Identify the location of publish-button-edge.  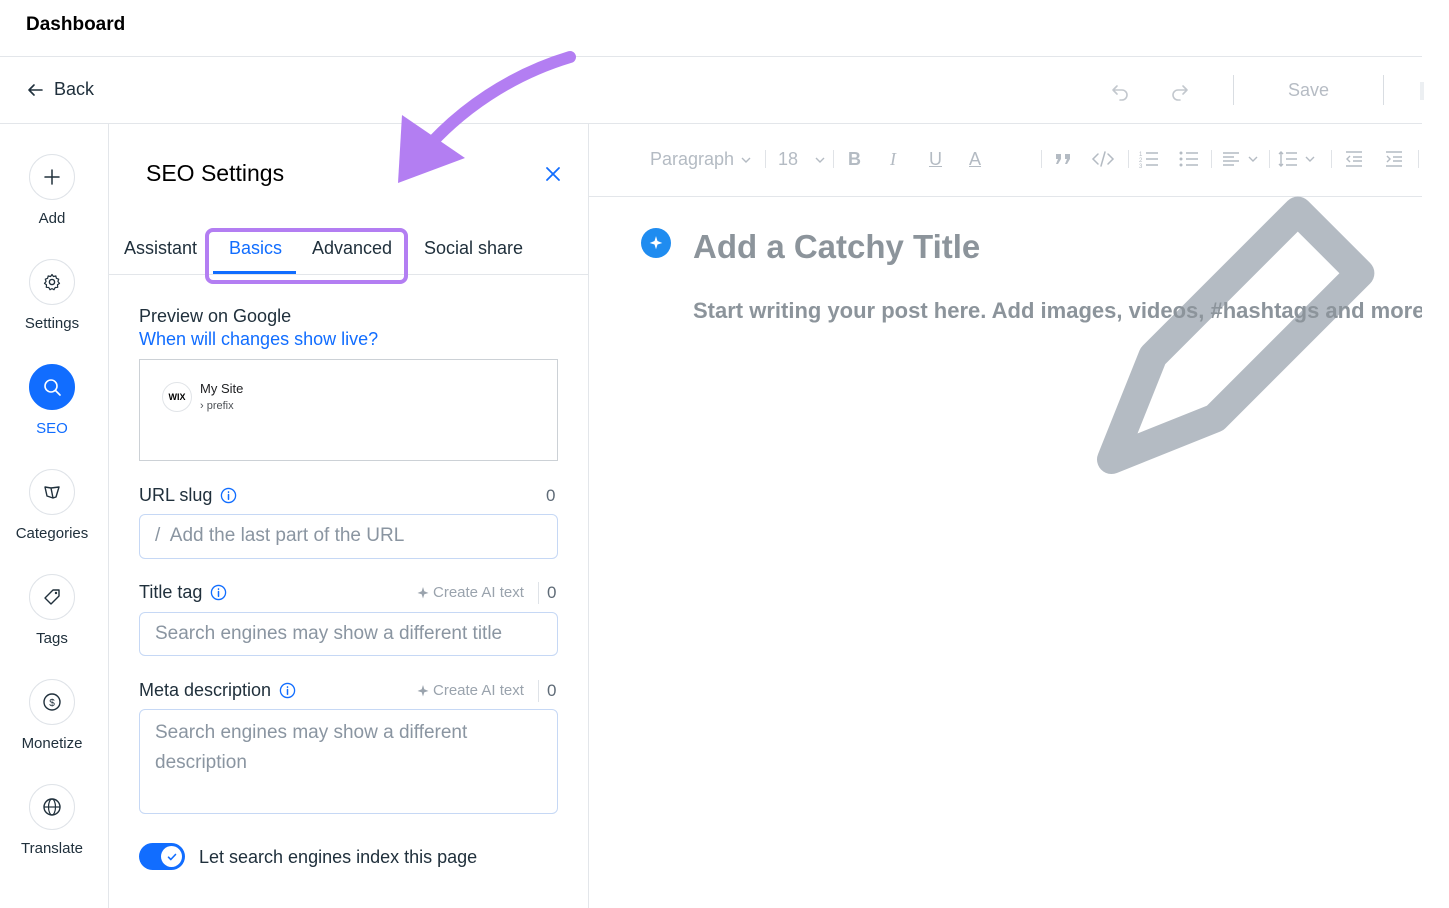
(1422, 91).